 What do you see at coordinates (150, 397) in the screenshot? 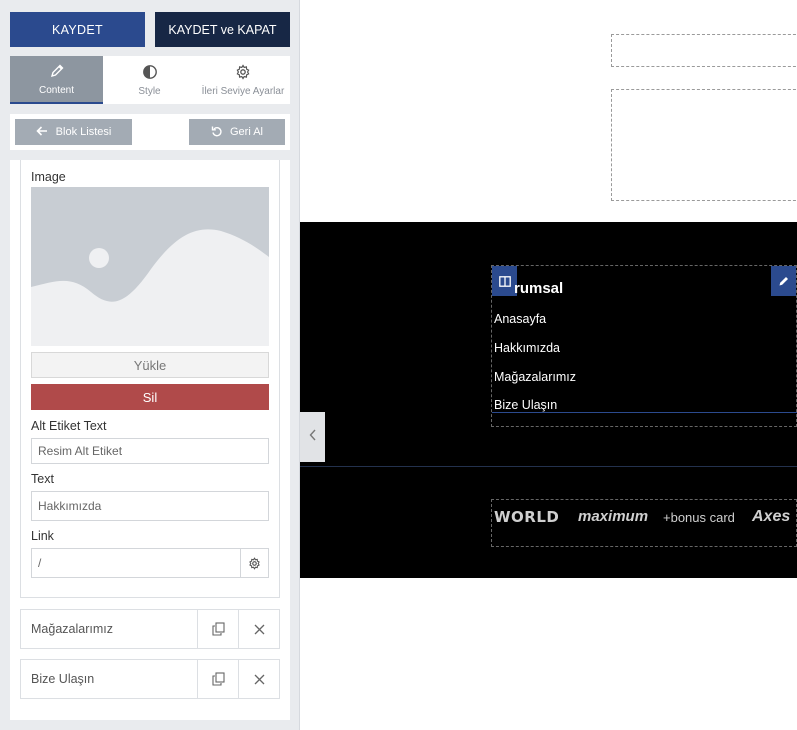
I see `delete-image-button: Sil` at bounding box center [150, 397].